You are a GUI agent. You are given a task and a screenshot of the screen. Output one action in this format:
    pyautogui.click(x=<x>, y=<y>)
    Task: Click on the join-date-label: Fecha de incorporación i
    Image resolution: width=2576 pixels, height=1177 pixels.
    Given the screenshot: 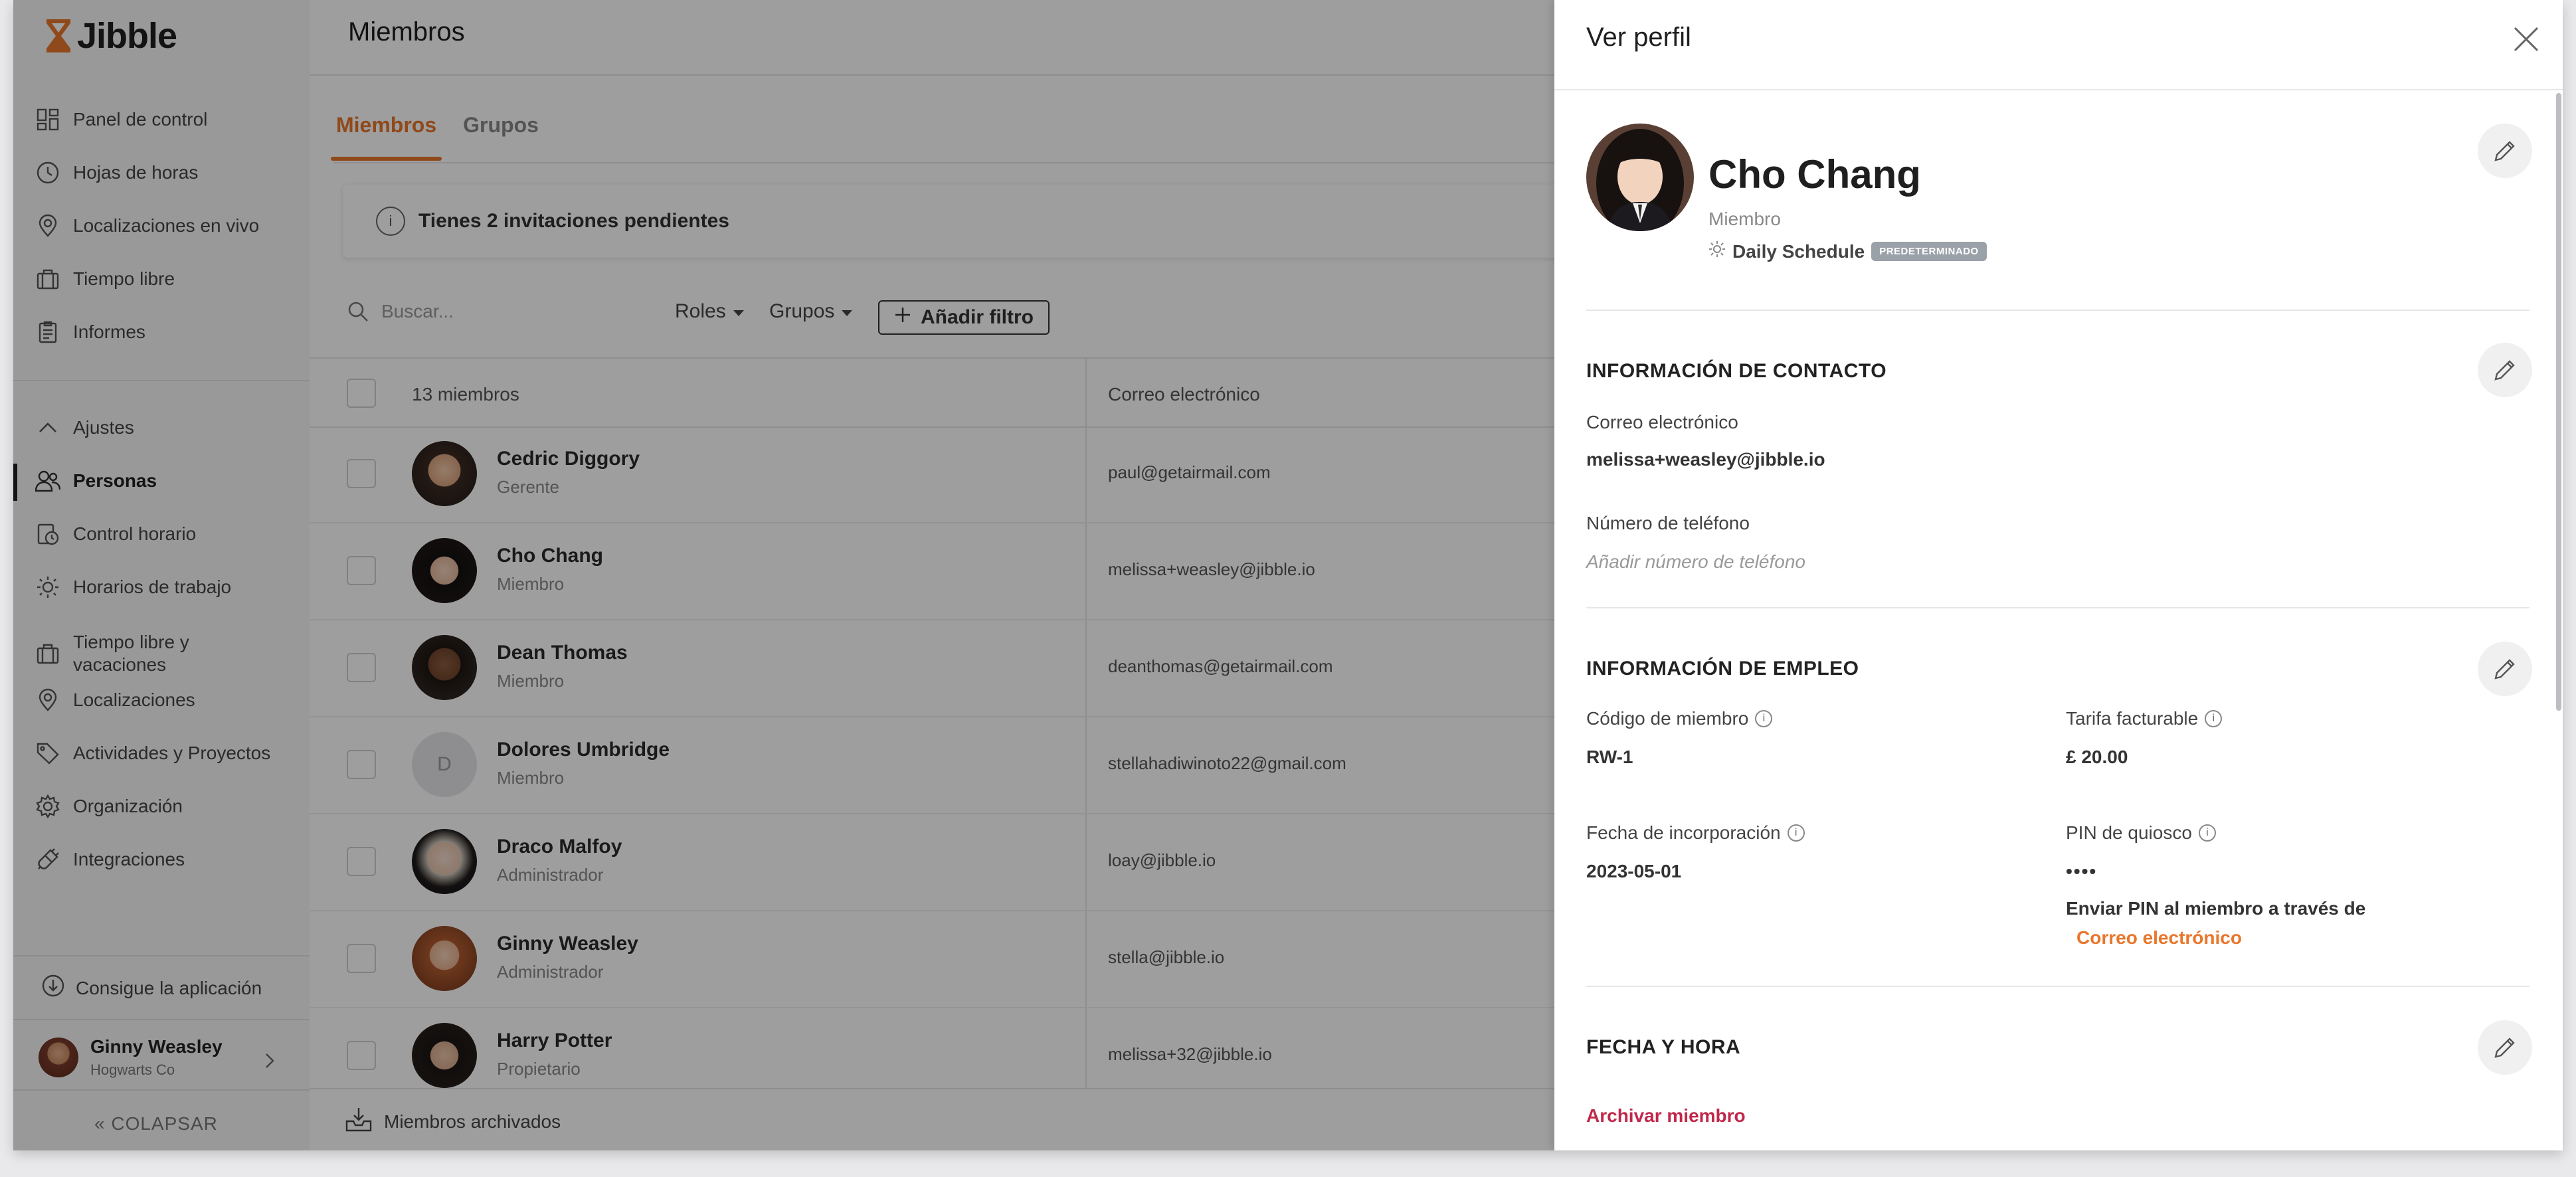 What is the action you would take?
    pyautogui.click(x=1695, y=833)
    